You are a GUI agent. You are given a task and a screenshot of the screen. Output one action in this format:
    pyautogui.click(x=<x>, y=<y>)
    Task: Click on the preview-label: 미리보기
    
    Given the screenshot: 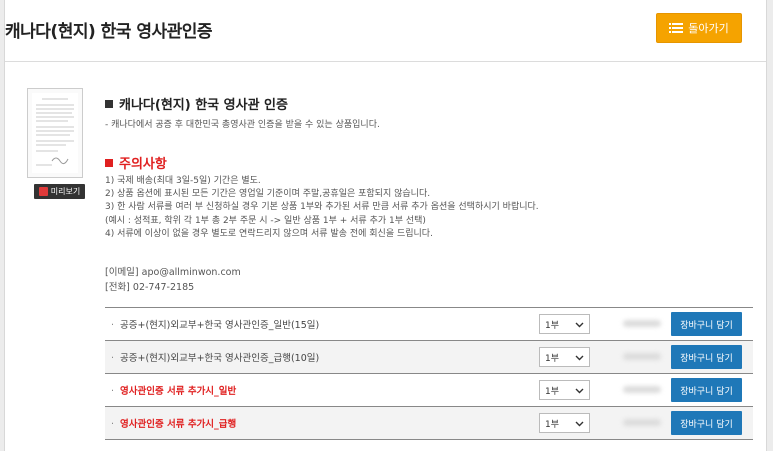 What is the action you would take?
    pyautogui.click(x=65, y=191)
    